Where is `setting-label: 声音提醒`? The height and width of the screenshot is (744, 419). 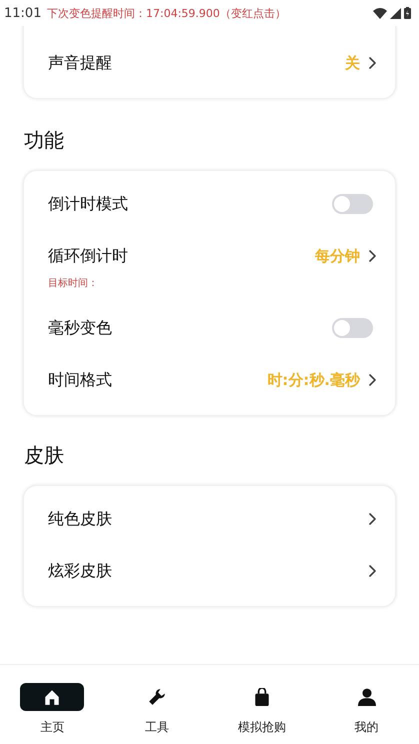 setting-label: 声音提醒 is located at coordinates (80, 63).